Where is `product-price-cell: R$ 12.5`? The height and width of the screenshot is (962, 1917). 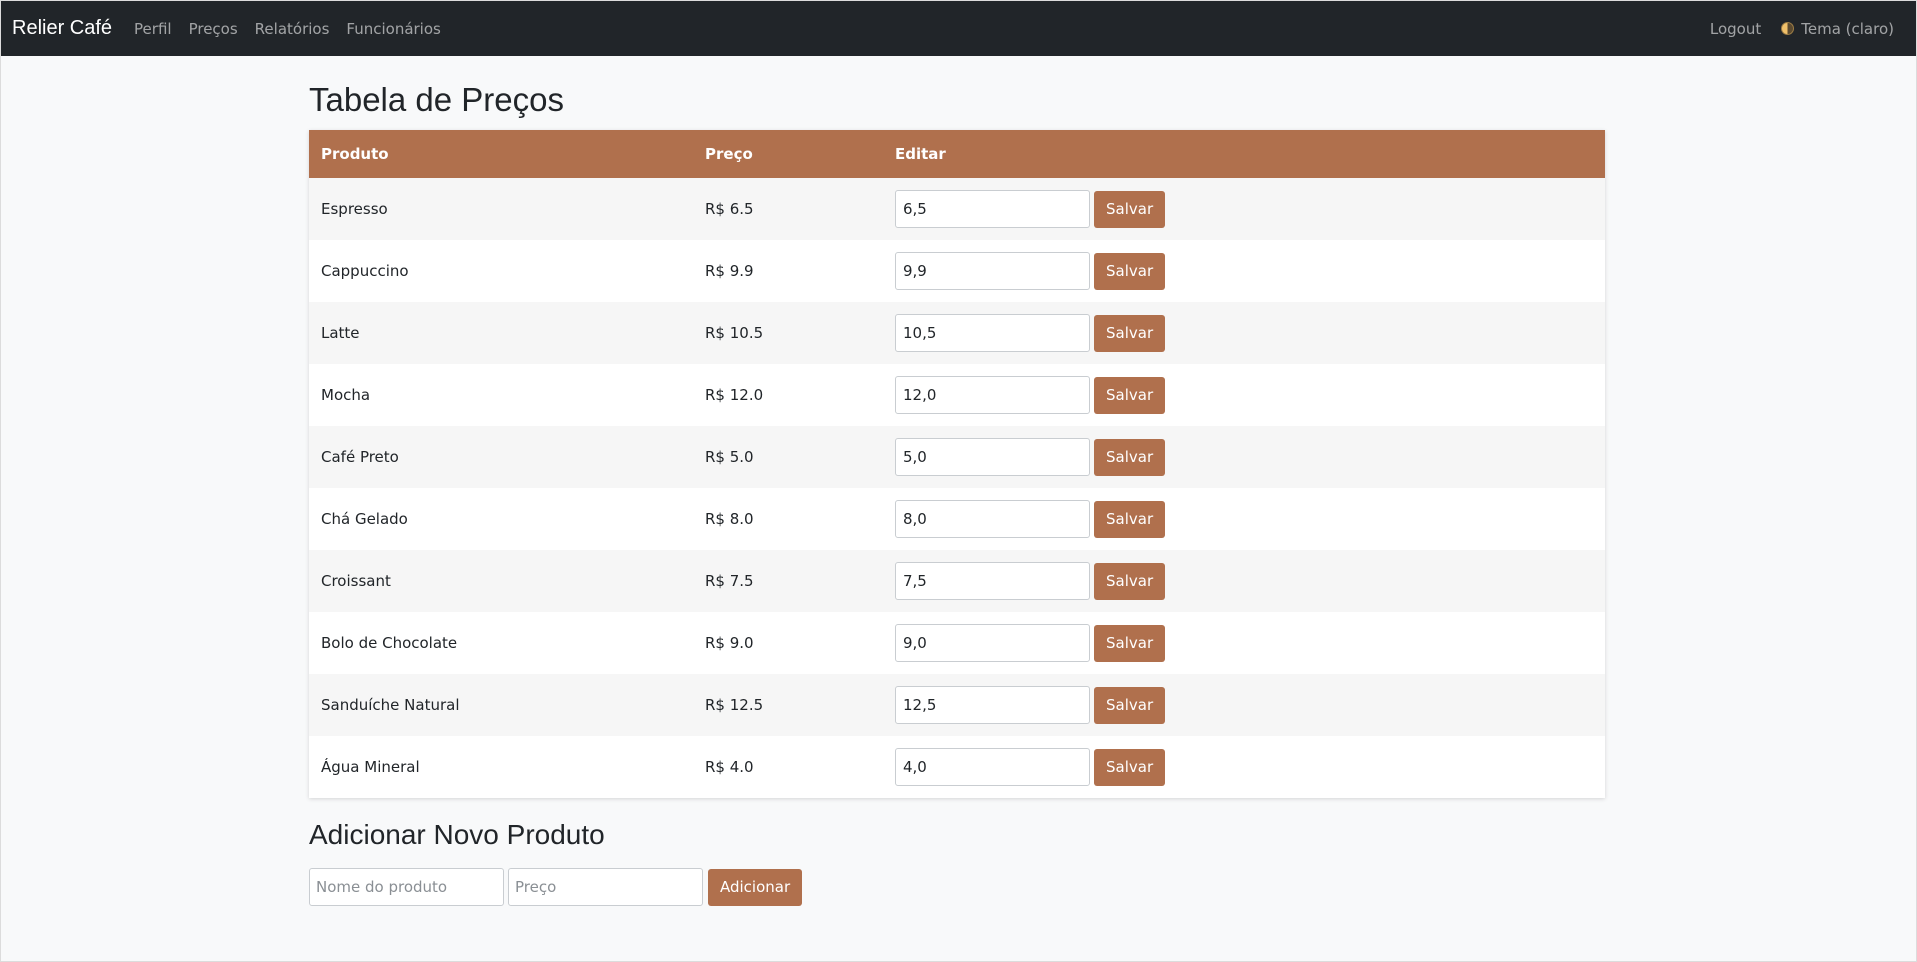
product-price-cell: R$ 12.5 is located at coordinates (734, 705).